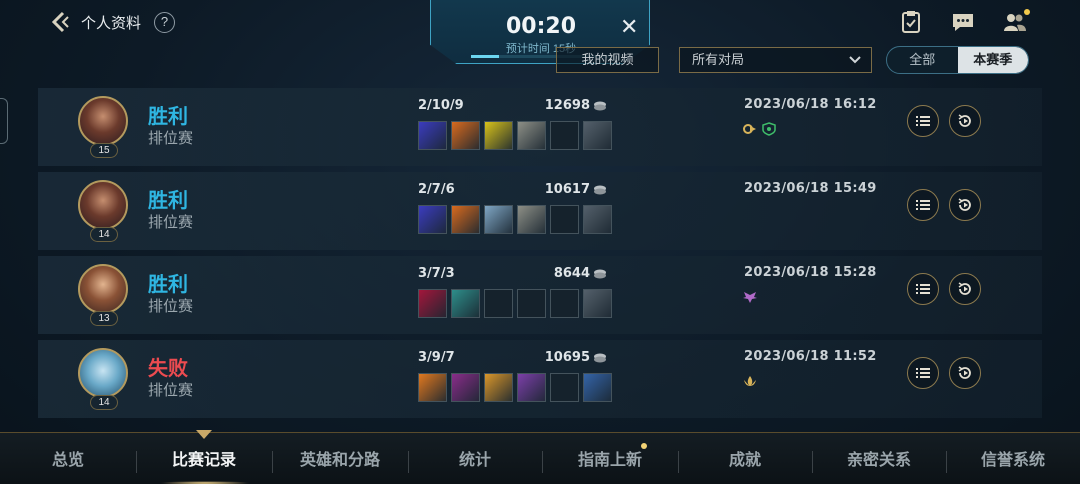  Describe the element at coordinates (60, 22) in the screenshot. I see `back-chevron-icon` at that location.